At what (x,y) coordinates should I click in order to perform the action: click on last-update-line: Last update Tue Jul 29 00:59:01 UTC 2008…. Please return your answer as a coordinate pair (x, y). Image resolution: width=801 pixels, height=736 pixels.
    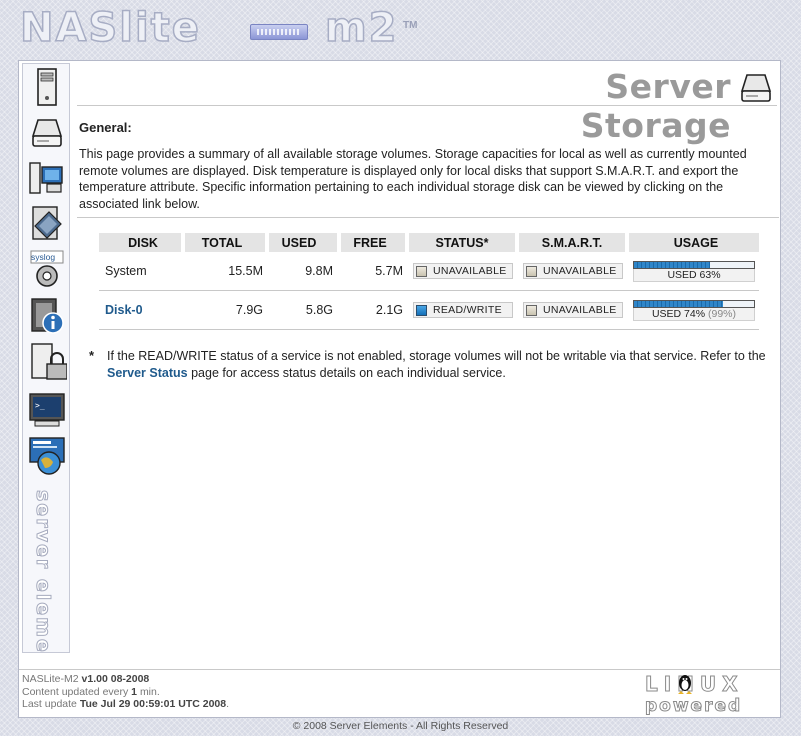
    Looking at the image, I should click on (126, 704).